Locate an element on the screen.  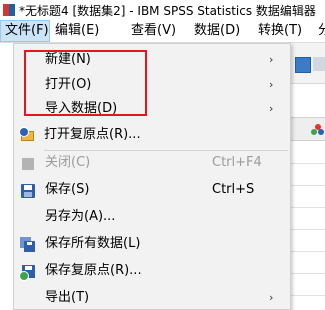
save-all-icon is located at coordinates (28, 244).